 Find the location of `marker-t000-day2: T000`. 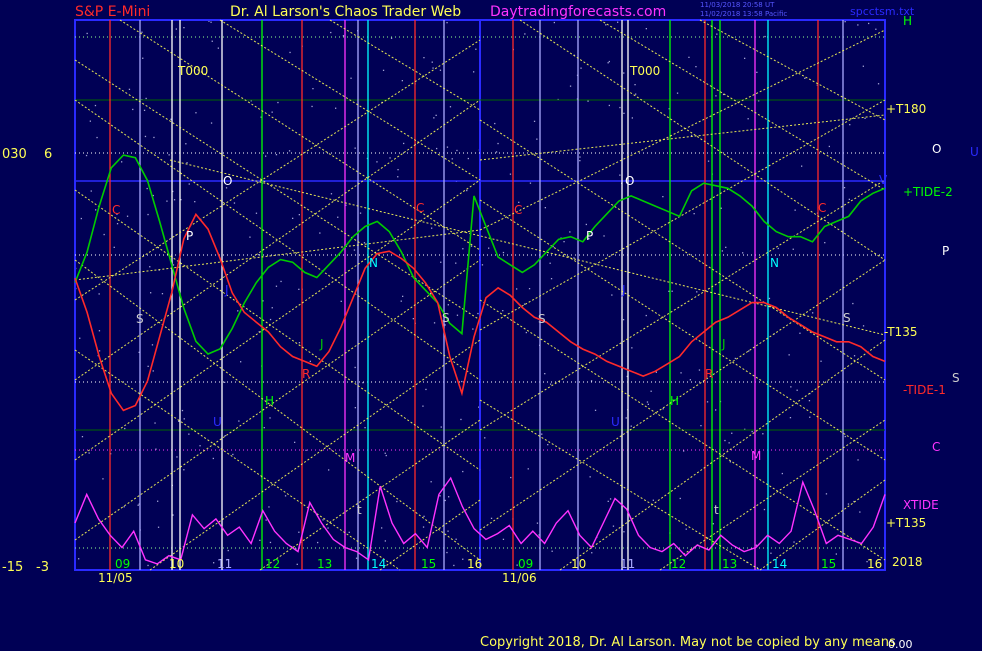

marker-t000-day2: T000 is located at coordinates (644, 71).